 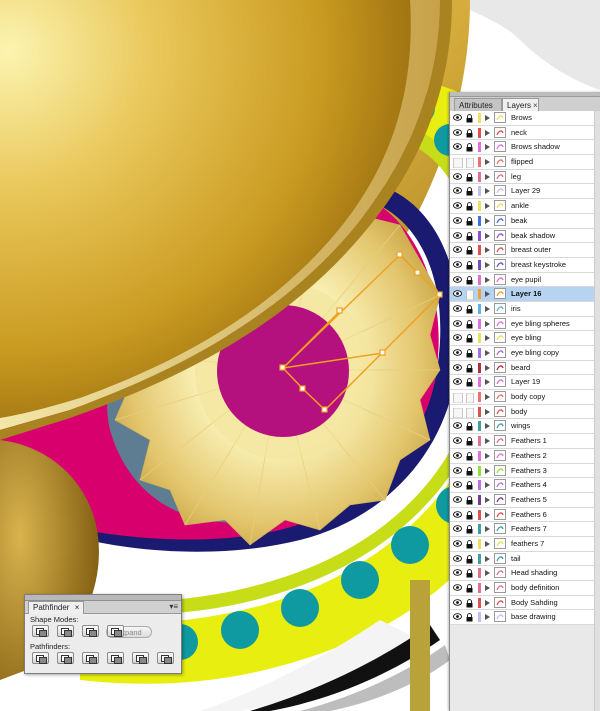 What do you see at coordinates (525, 236) in the screenshot?
I see `layer-row: beak shadow` at bounding box center [525, 236].